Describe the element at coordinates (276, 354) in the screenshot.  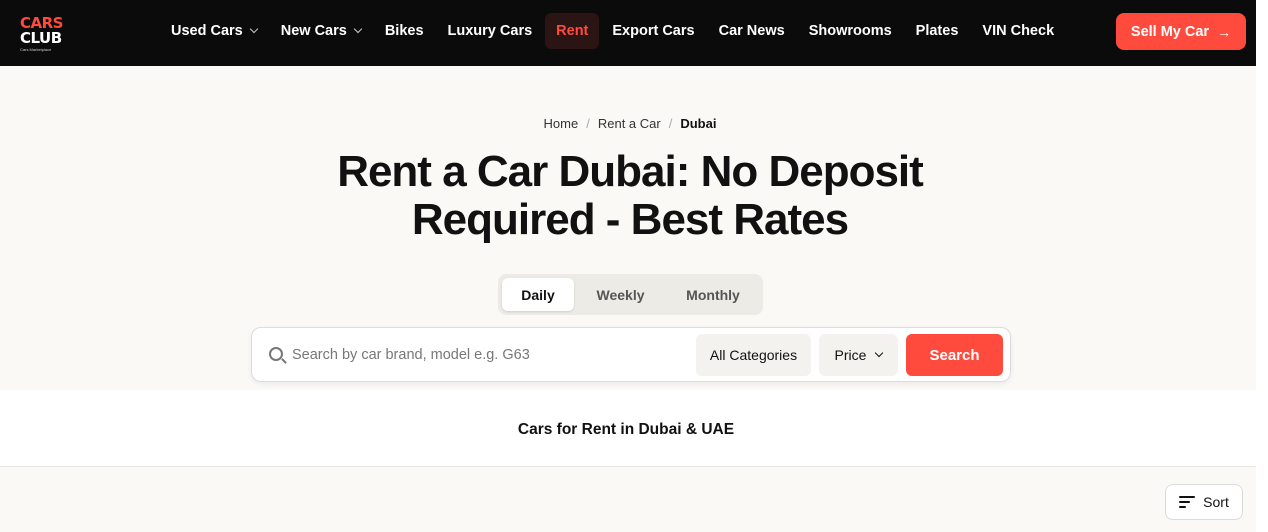
I see `search-icon` at that location.